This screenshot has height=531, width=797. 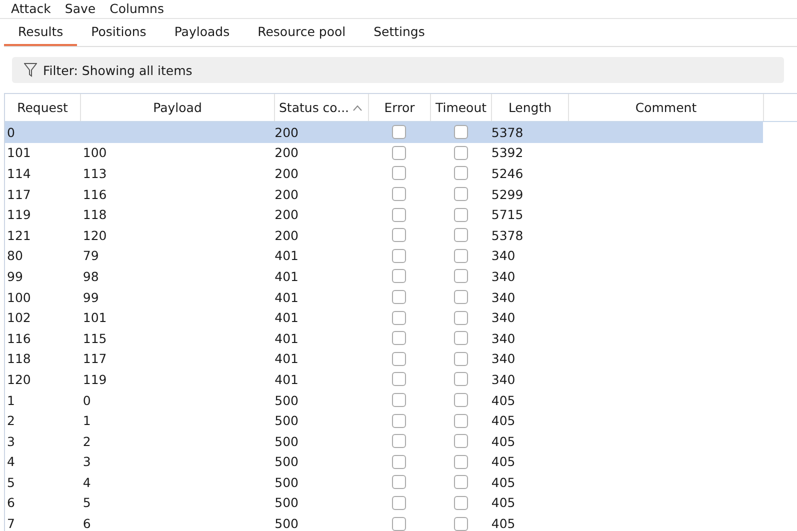 I want to click on table-row: 101 100 200 5392, so click(x=384, y=153).